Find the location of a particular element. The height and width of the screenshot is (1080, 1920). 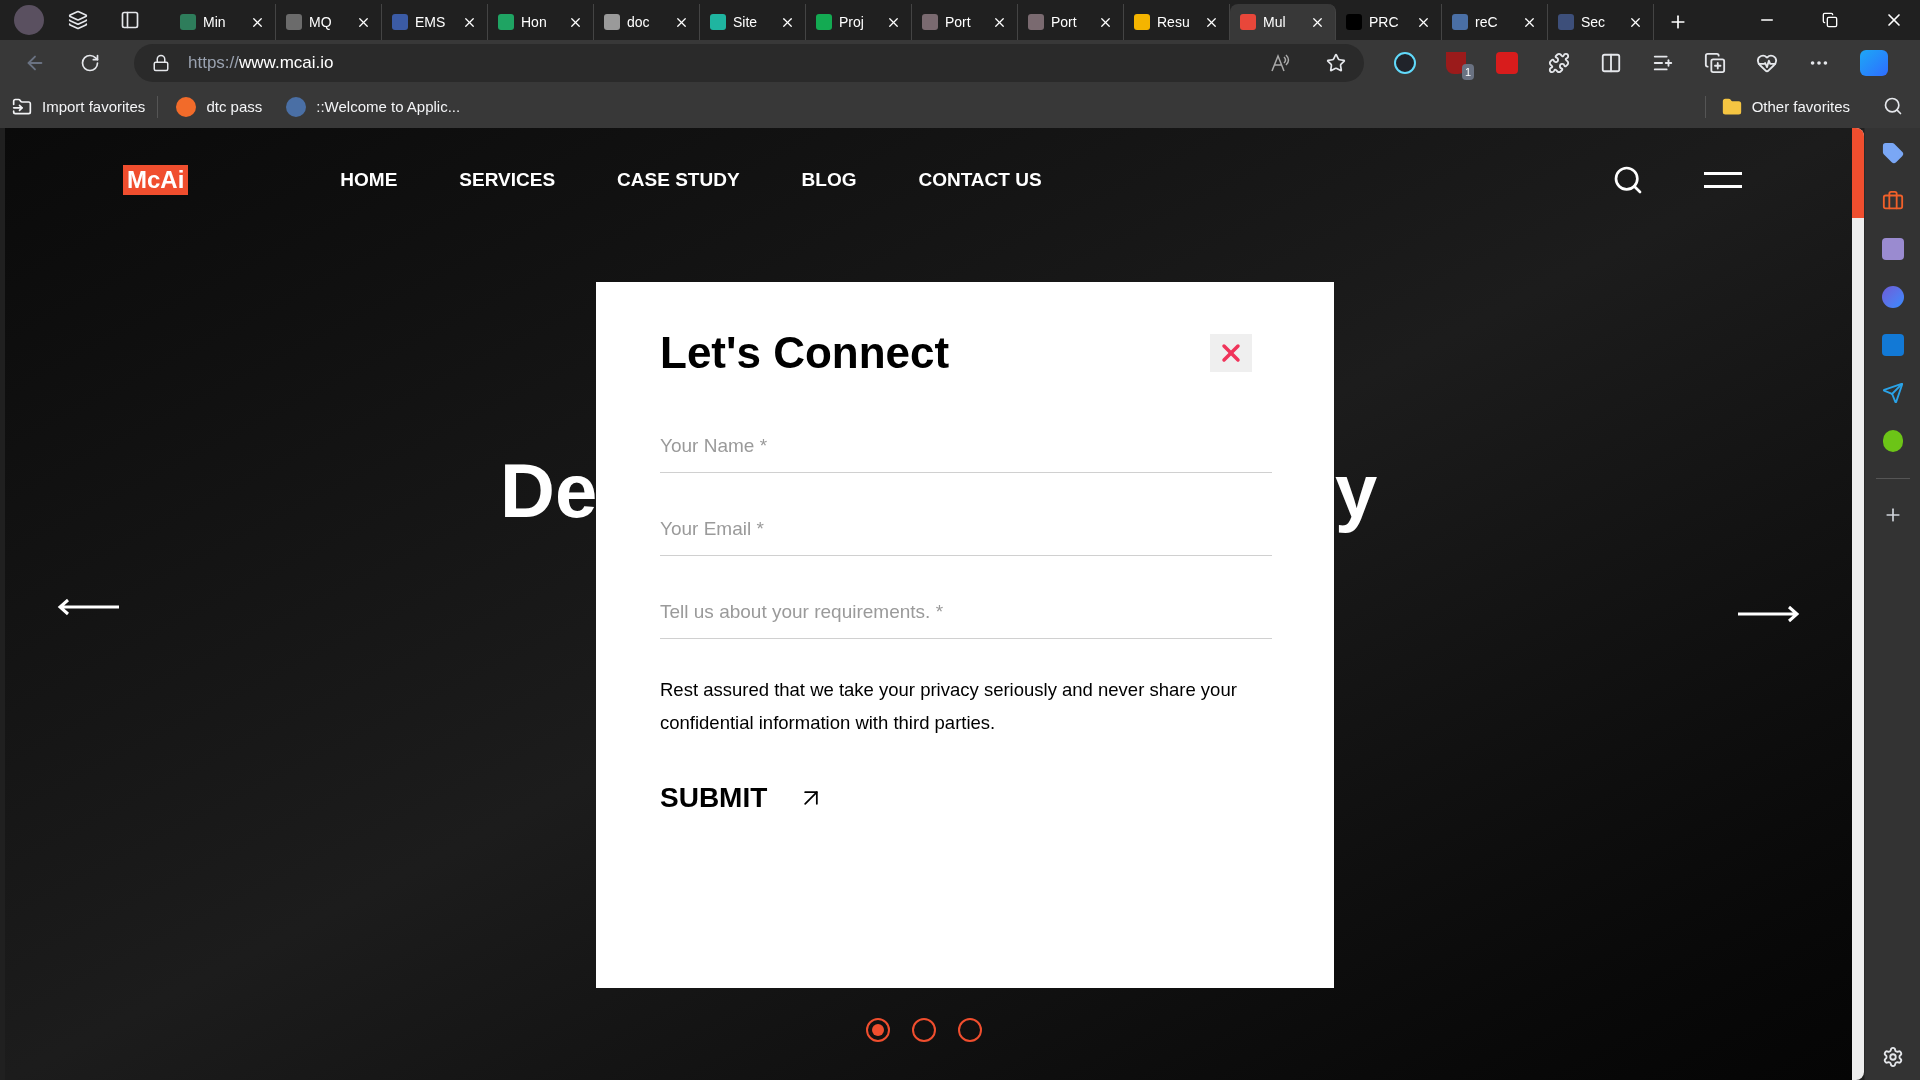

tab-title: reC is located at coordinates (1486, 22).